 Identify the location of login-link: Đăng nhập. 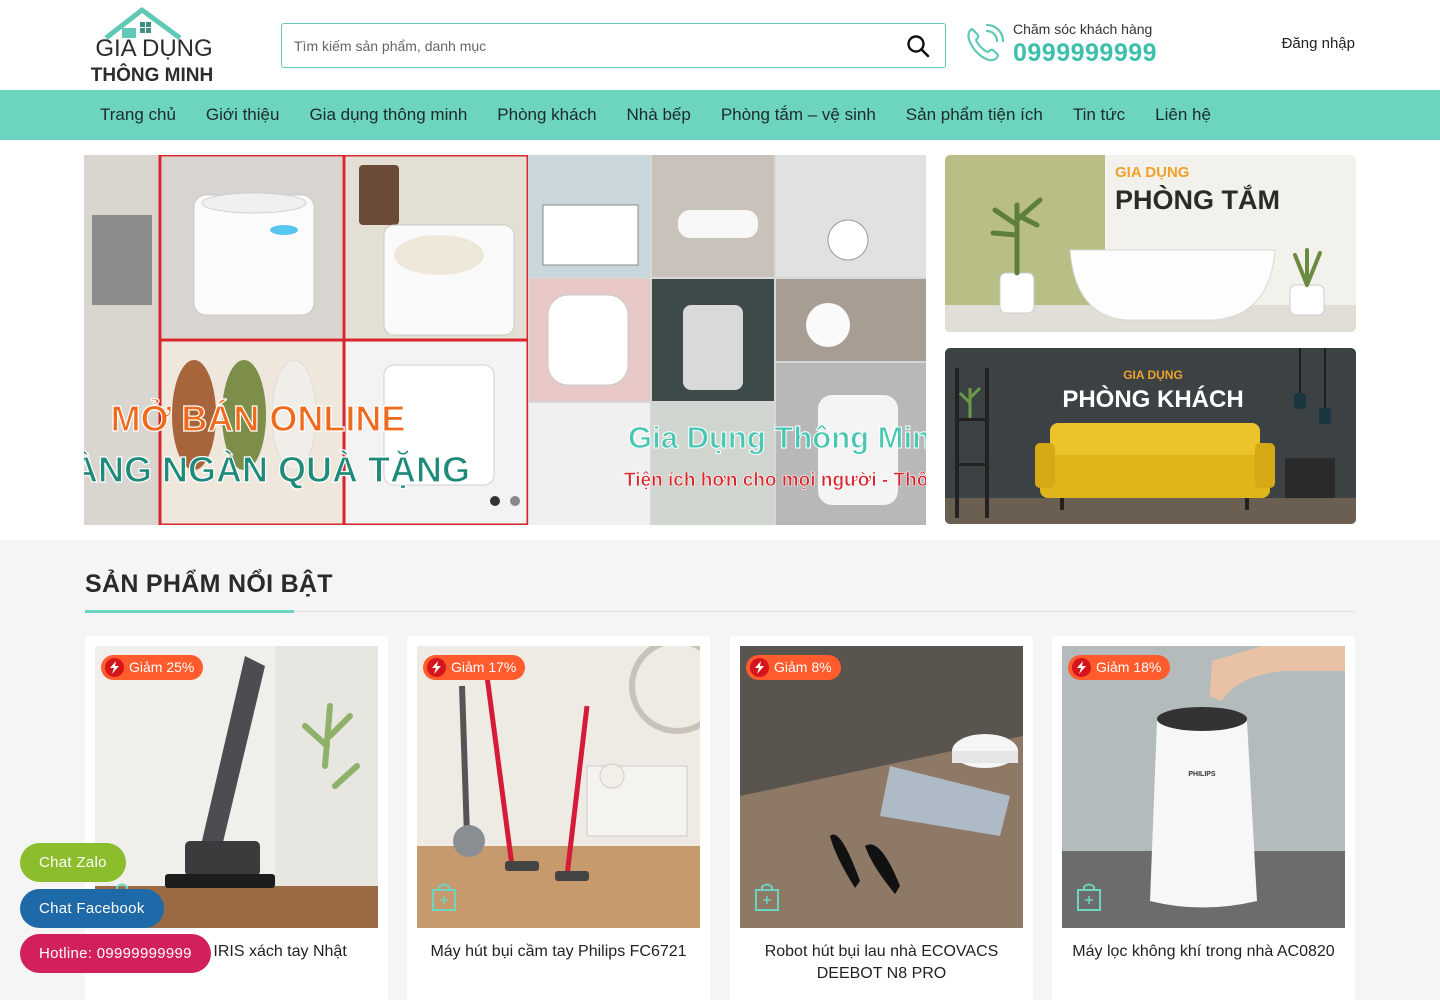
(1318, 43).